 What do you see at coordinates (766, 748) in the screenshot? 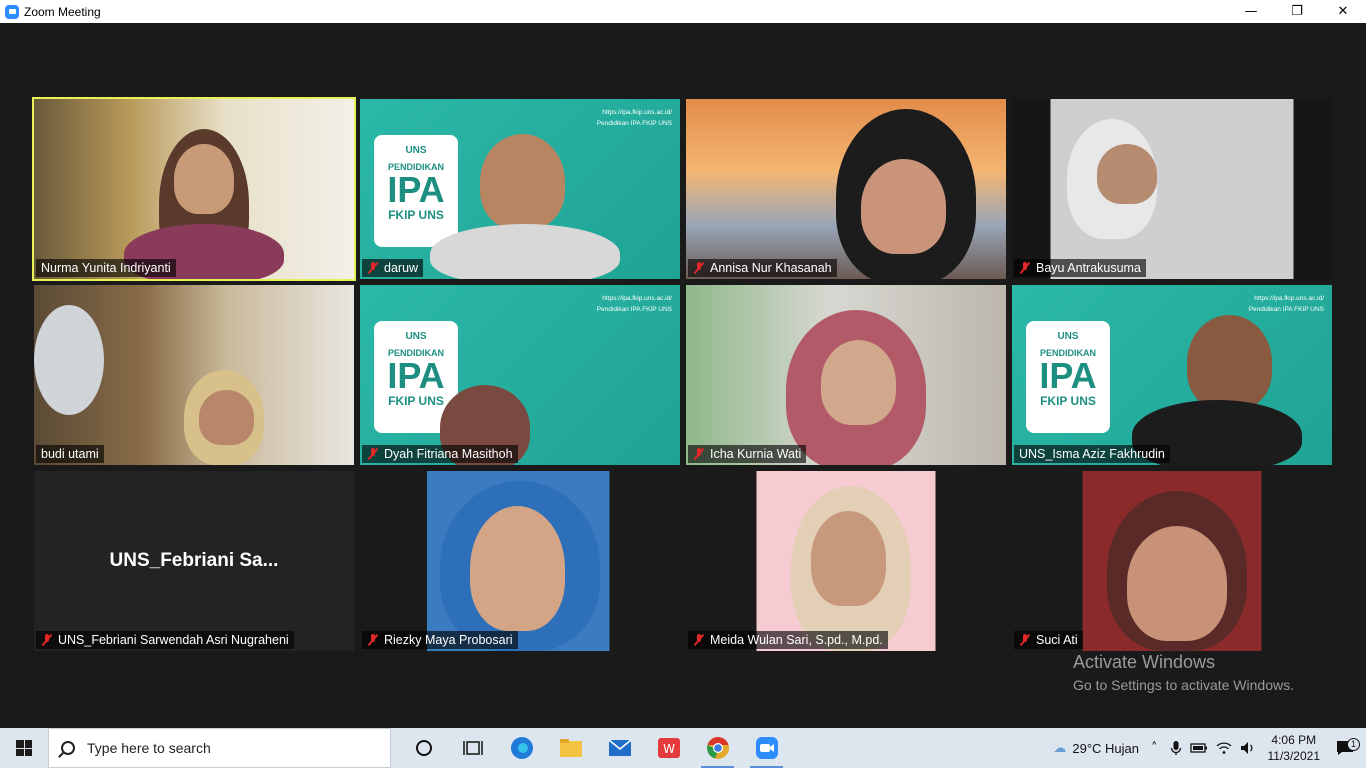
I see `zoom-taskbar-icon` at bounding box center [766, 748].